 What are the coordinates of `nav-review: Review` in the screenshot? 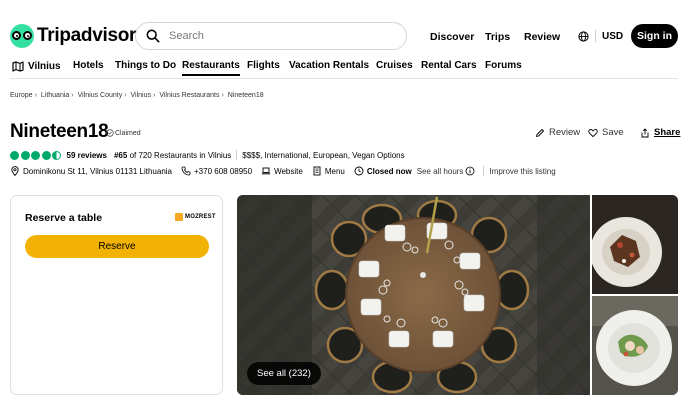 It's located at (542, 37).